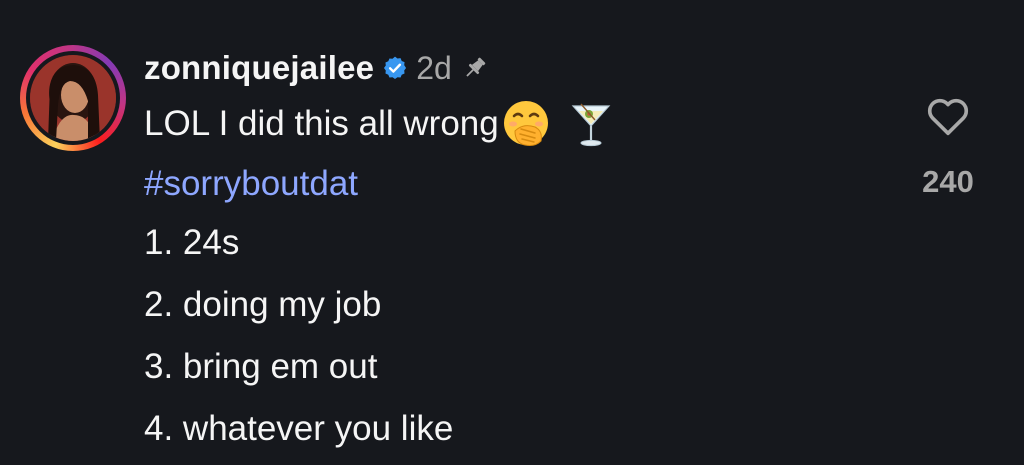 This screenshot has width=1024, height=465. I want to click on pin-icon, so click(475, 68).